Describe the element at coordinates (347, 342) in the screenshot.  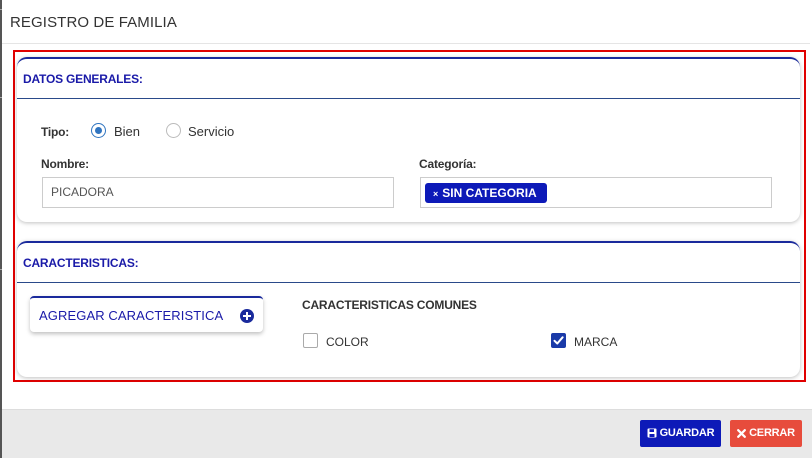
I see `color-checkbox-label: COLOR` at that location.